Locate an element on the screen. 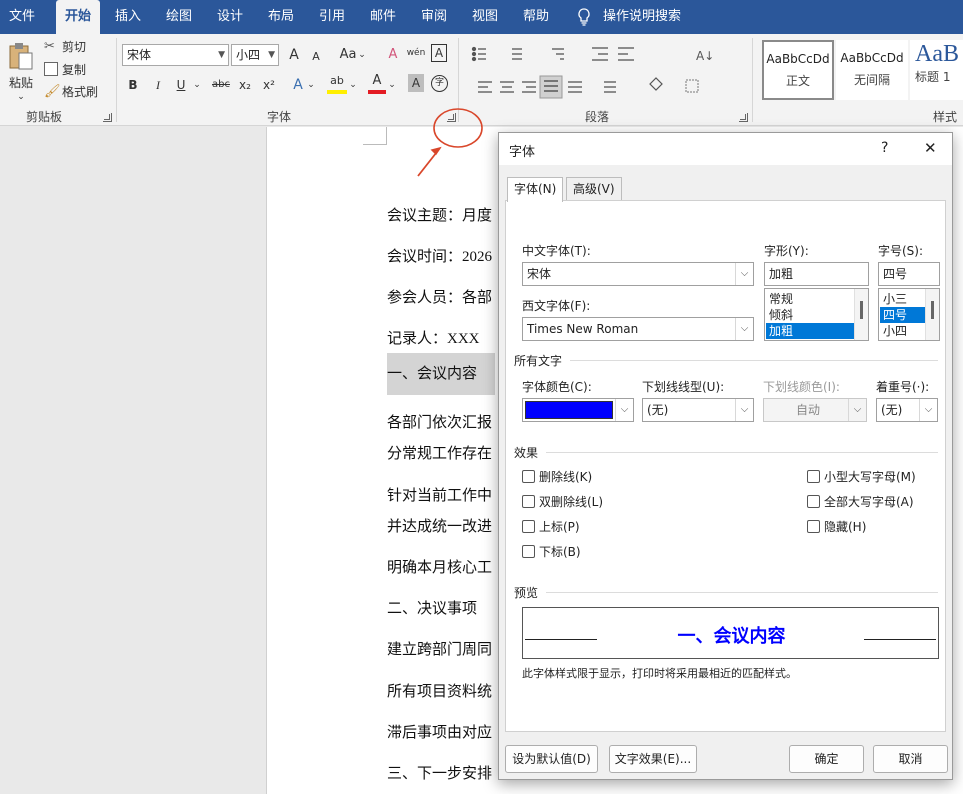 The height and width of the screenshot is (794, 963). doc-line-selected: 一、会议内容 is located at coordinates (441, 374).